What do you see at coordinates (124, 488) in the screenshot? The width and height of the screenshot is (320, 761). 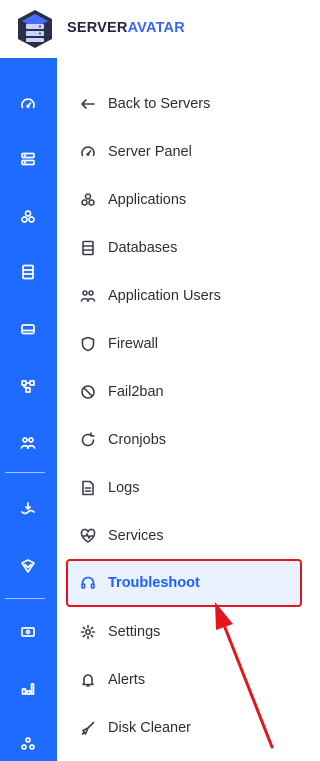 I see `menu-item-label: Logs` at bounding box center [124, 488].